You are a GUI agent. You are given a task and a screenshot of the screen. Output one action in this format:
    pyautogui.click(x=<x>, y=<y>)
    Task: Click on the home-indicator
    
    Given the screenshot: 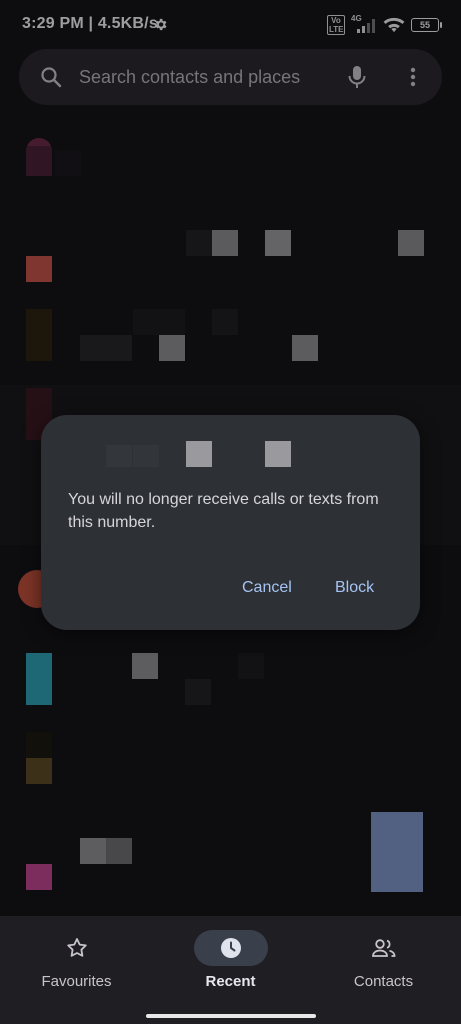 What is the action you would take?
    pyautogui.click(x=231, y=1016)
    